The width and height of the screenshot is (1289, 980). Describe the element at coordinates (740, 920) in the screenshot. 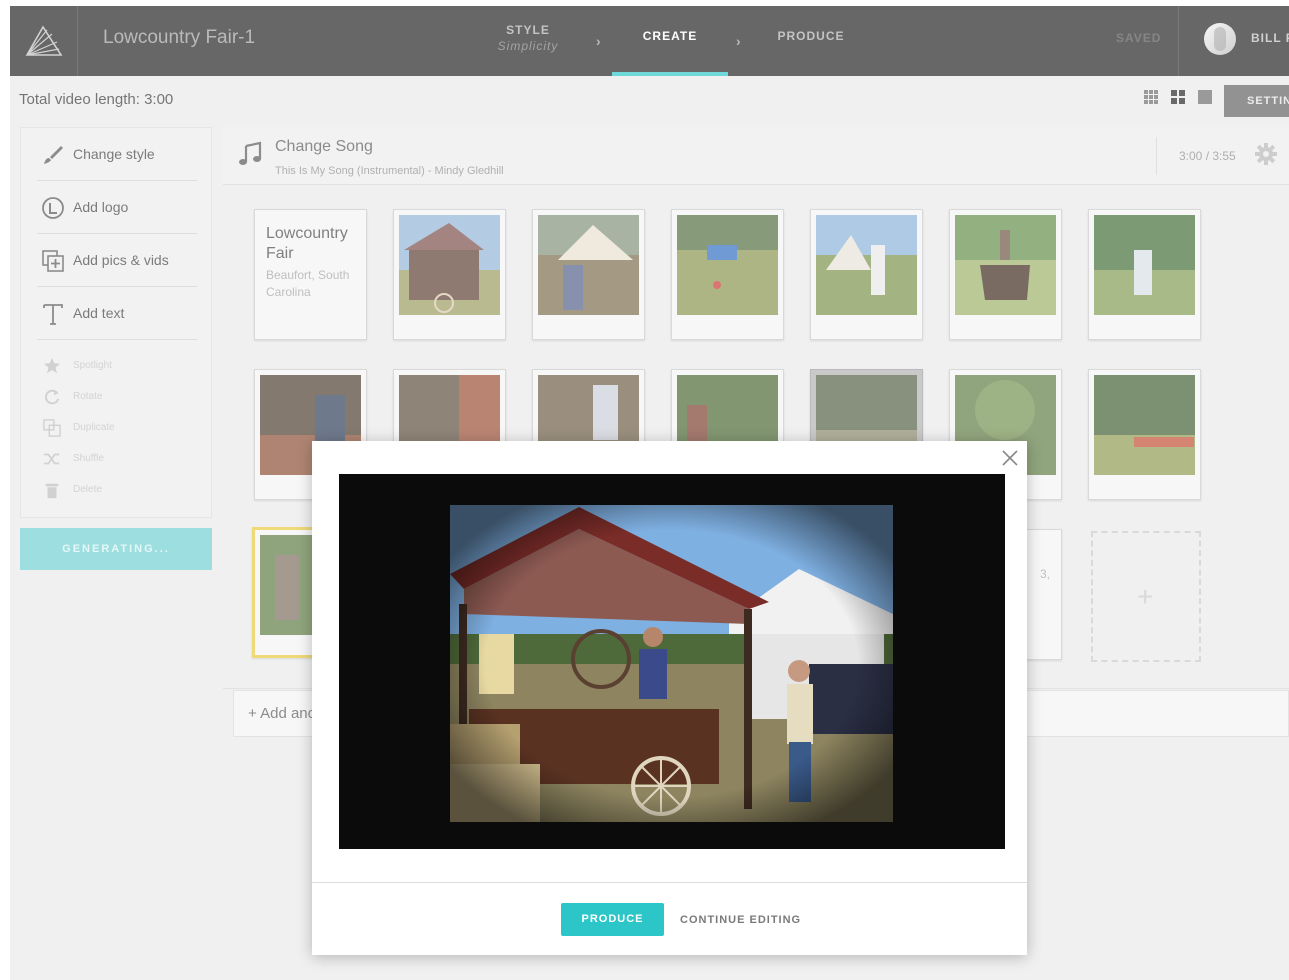

I see `continue-editing-button: CONTINUE EDITING` at that location.